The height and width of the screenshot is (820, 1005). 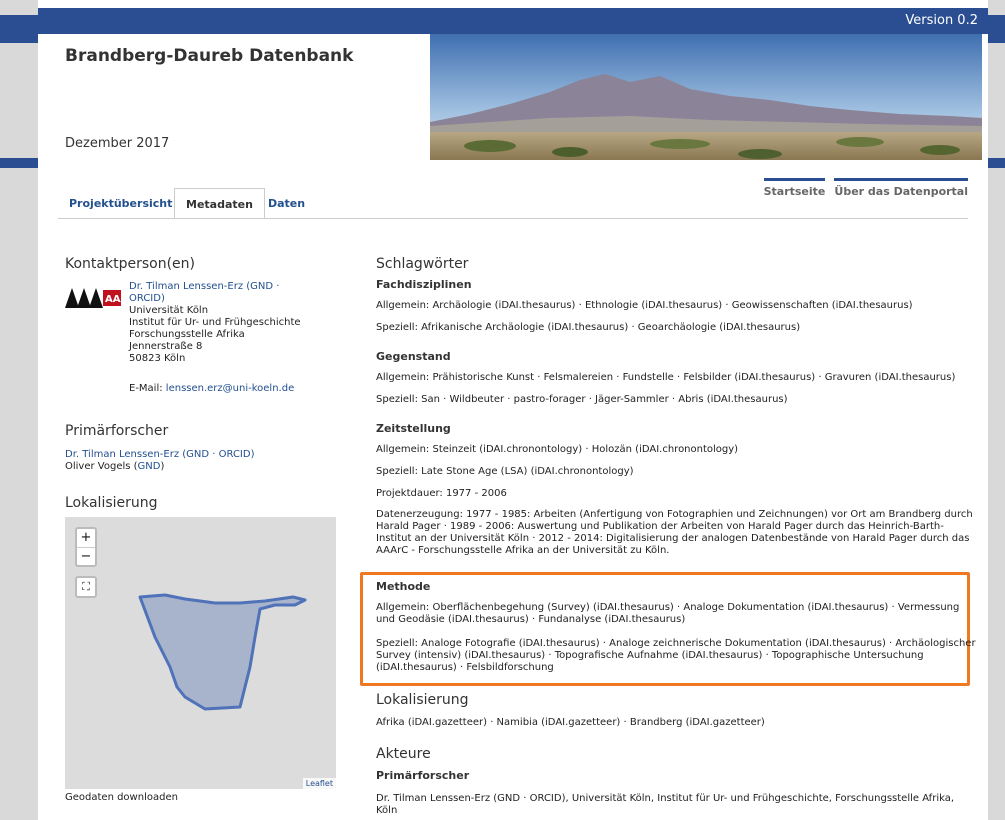 What do you see at coordinates (404, 305) in the screenshot?
I see `fach-allg-label: Allgemein:` at bounding box center [404, 305].